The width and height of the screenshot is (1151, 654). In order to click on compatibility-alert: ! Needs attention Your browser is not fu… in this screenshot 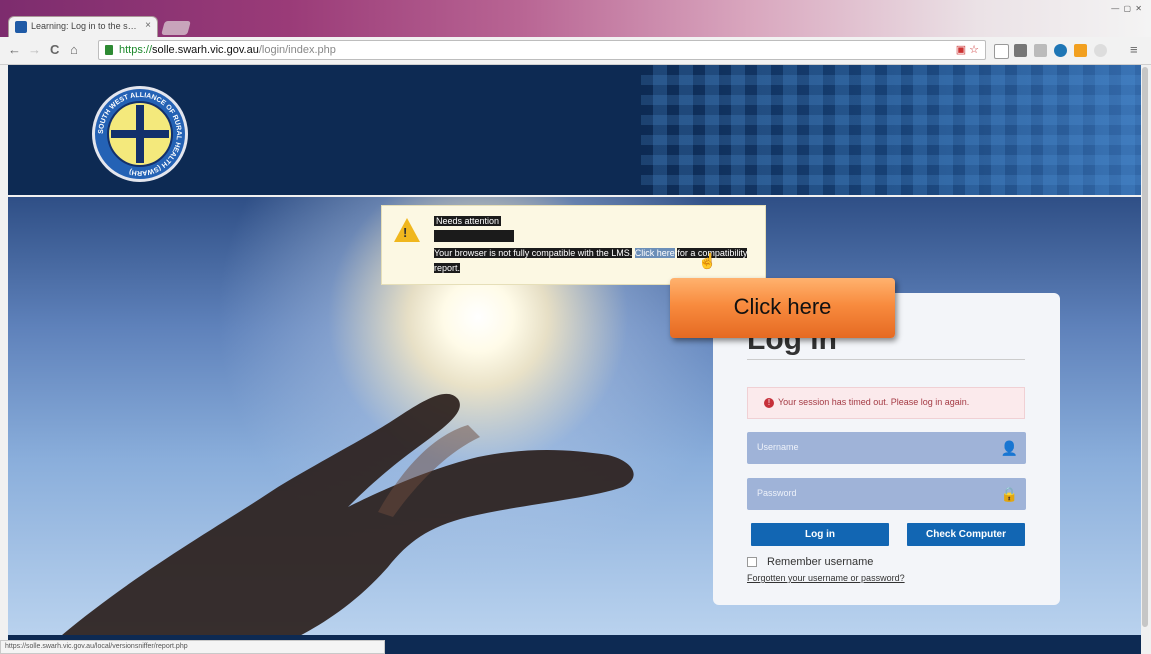, I will do `click(573, 245)`.